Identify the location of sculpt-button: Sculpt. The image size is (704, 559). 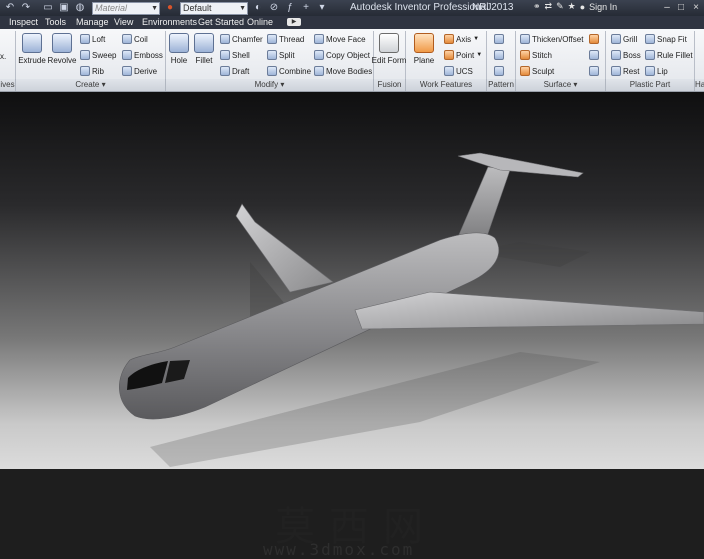
(537, 71).